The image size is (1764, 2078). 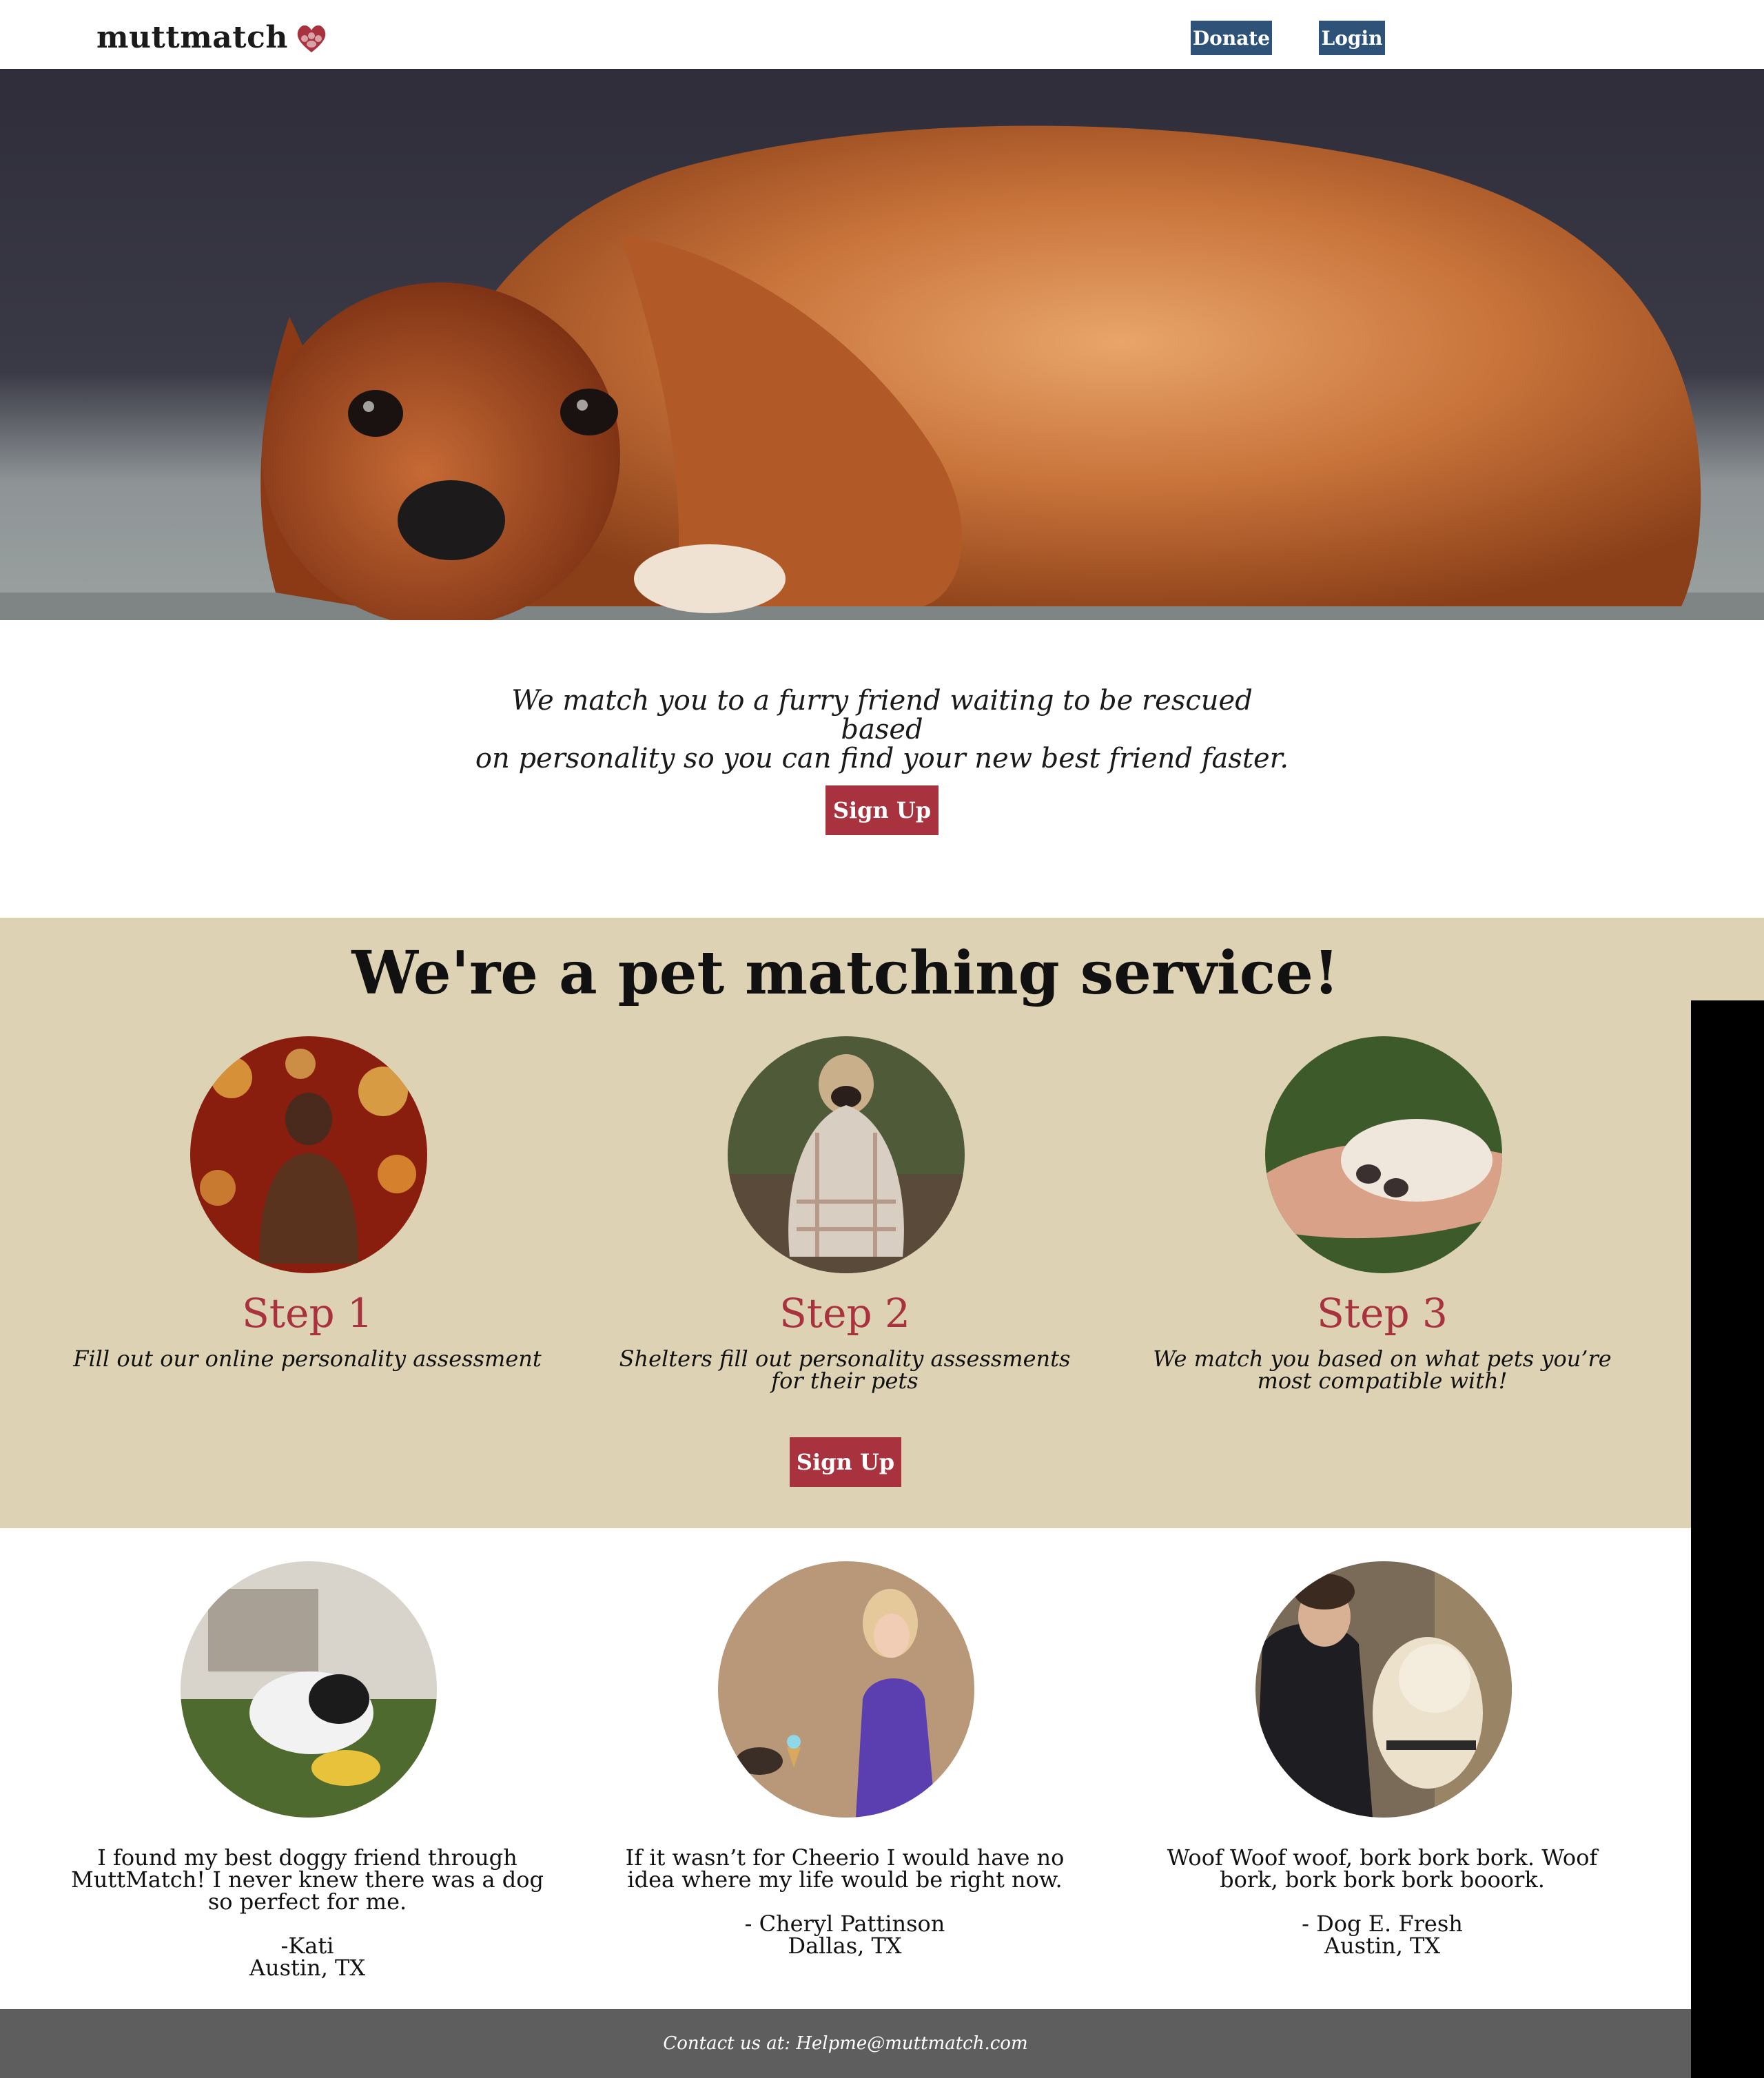 What do you see at coordinates (1382, 1313) in the screenshot?
I see `step-3-title: Step 3` at bounding box center [1382, 1313].